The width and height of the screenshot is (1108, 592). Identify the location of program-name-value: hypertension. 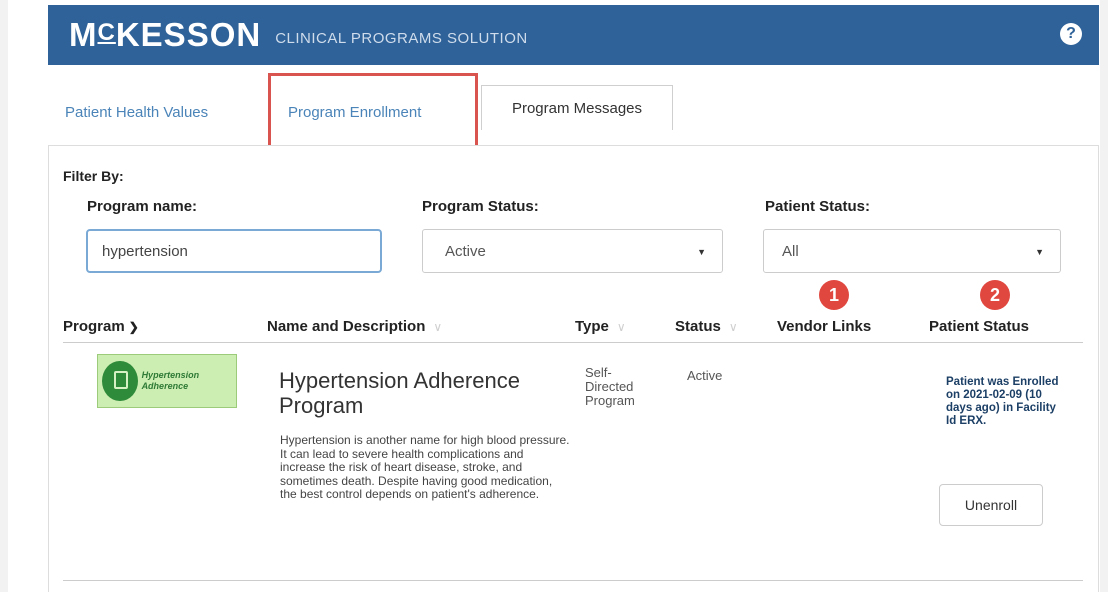
(145, 251).